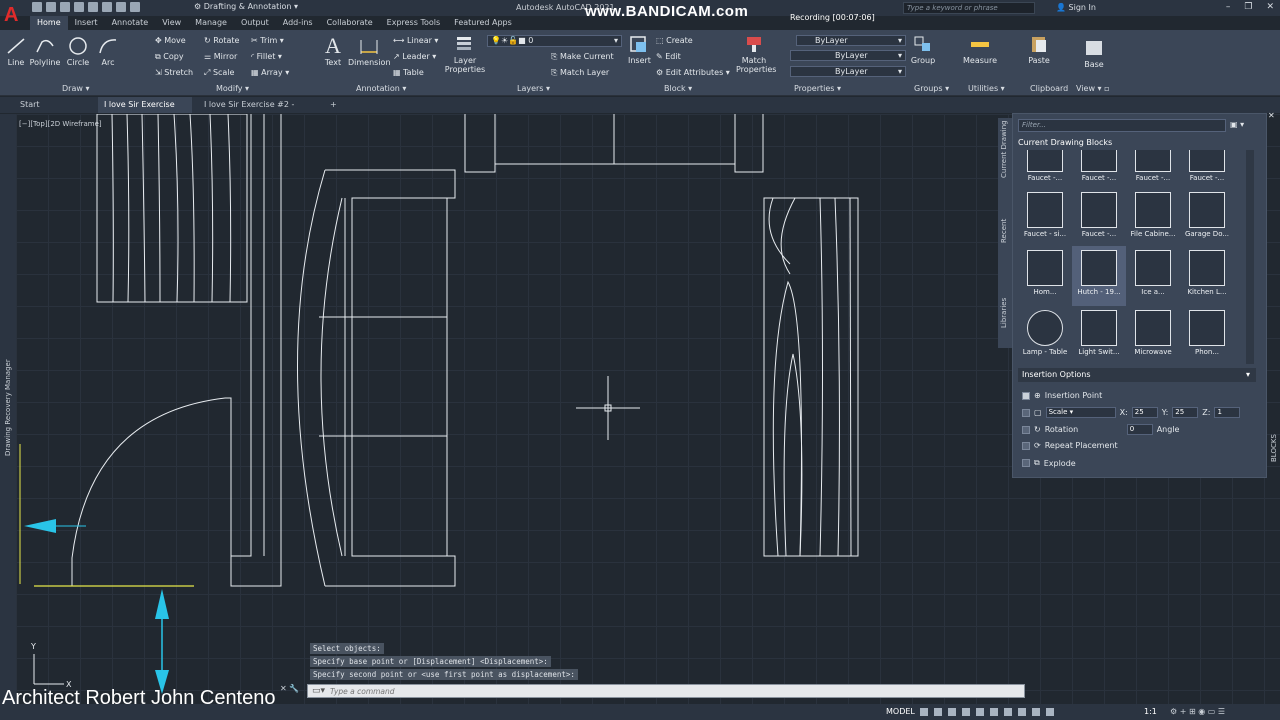 This screenshot has width=1280, height=720. Describe the element at coordinates (169, 57) in the screenshot. I see `copy-button: ⧉ Copy` at that location.